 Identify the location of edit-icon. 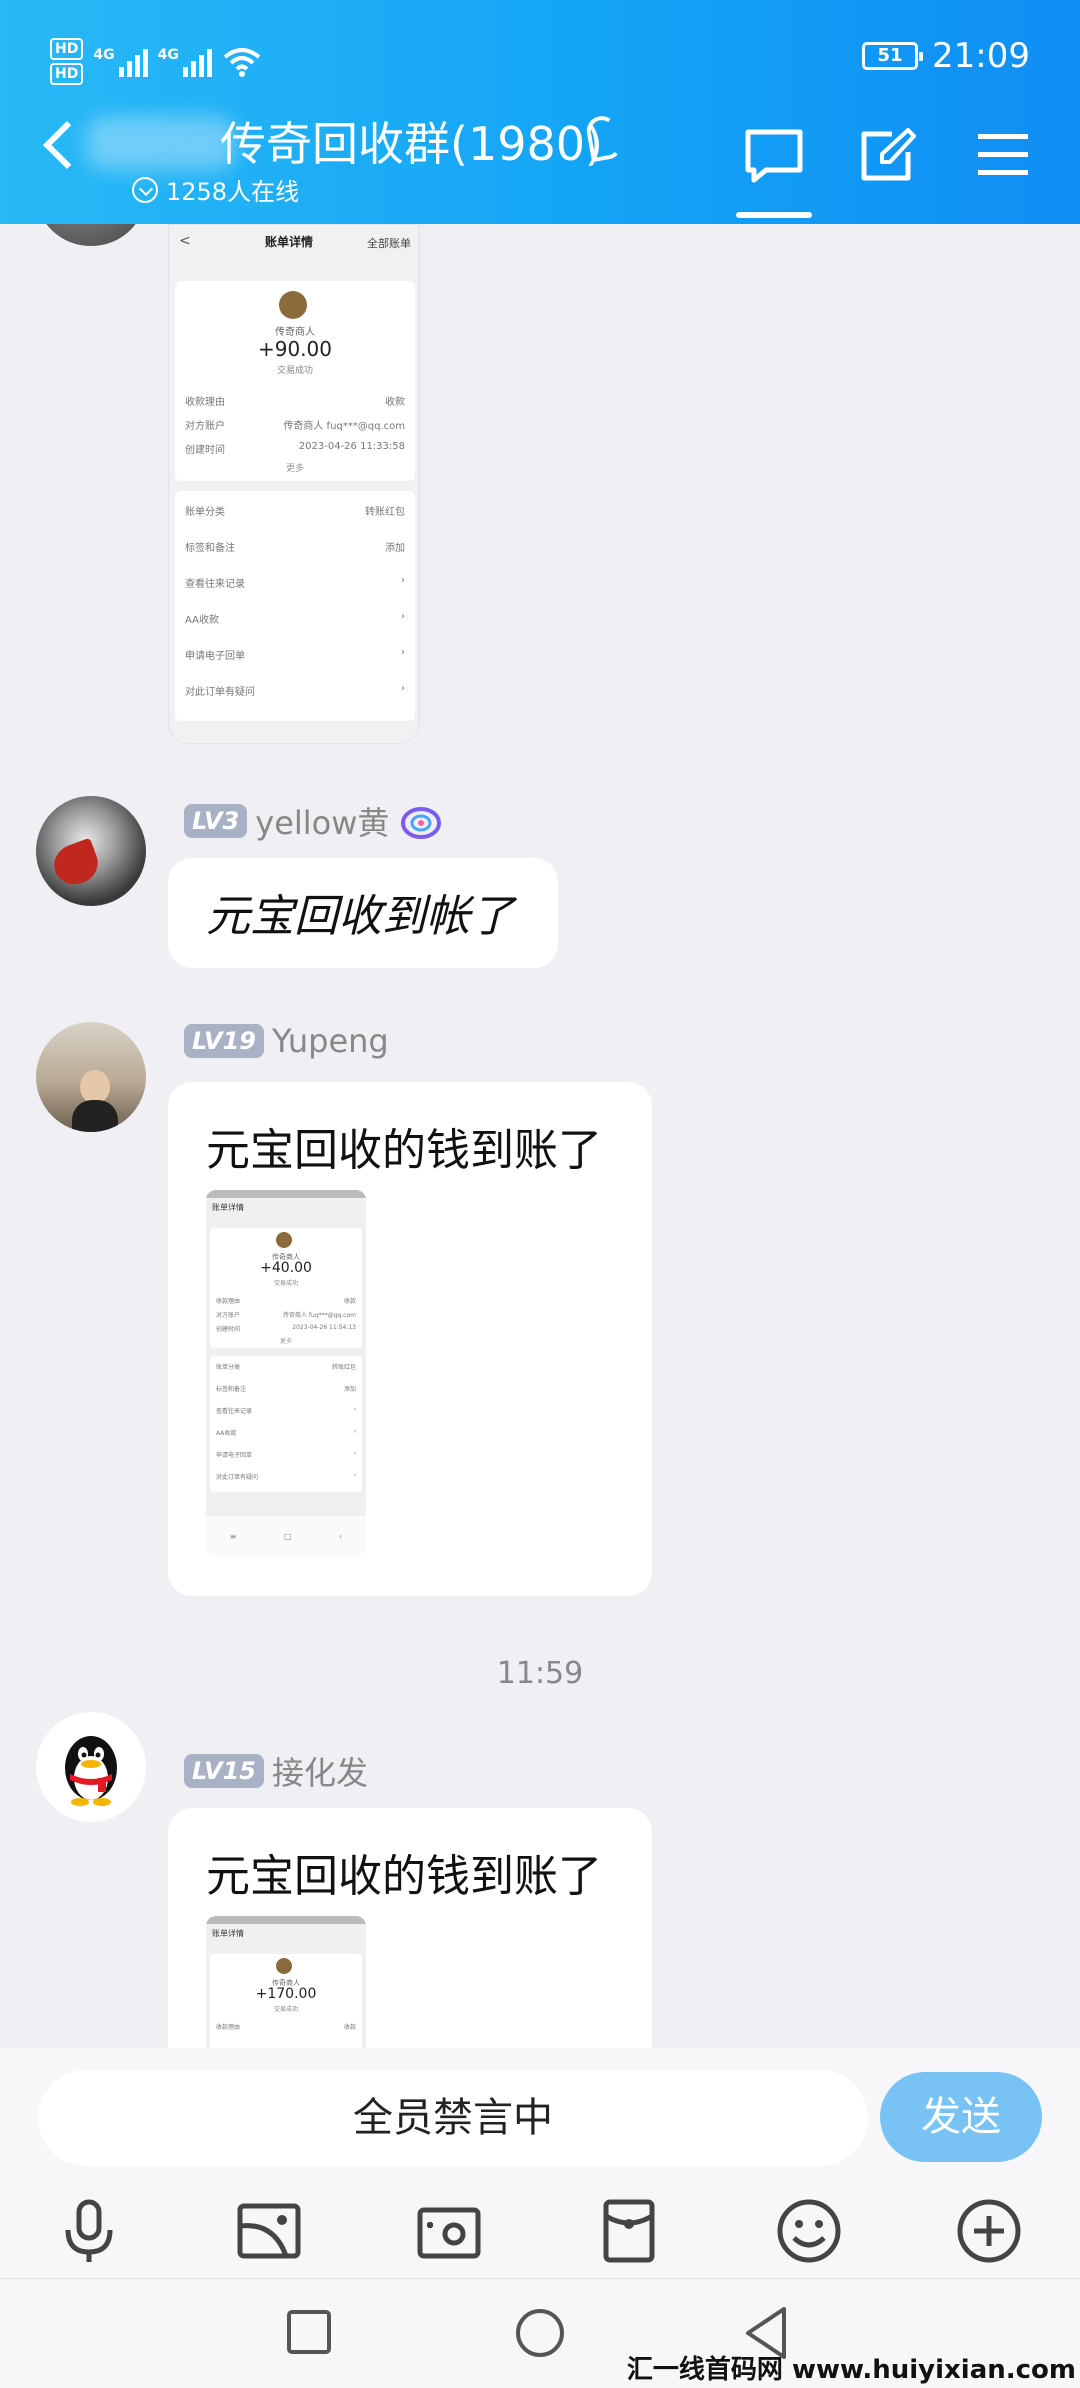
(888, 156).